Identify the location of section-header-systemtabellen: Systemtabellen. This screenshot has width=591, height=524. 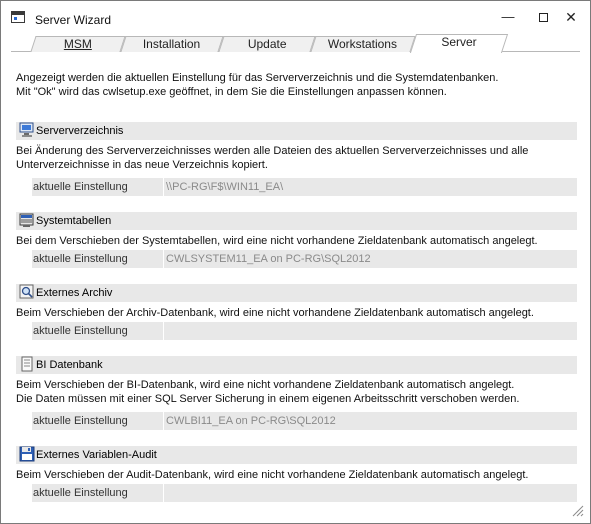
(296, 221).